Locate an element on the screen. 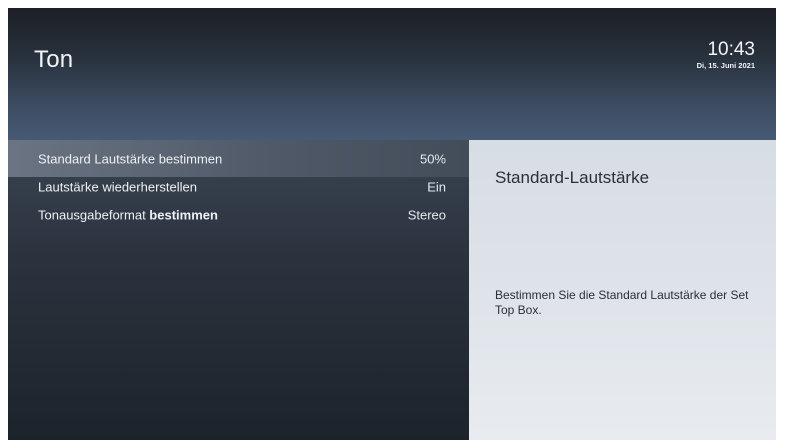 Image resolution: width=785 pixels, height=448 pixels. menu-item-value: 50% is located at coordinates (432, 158).